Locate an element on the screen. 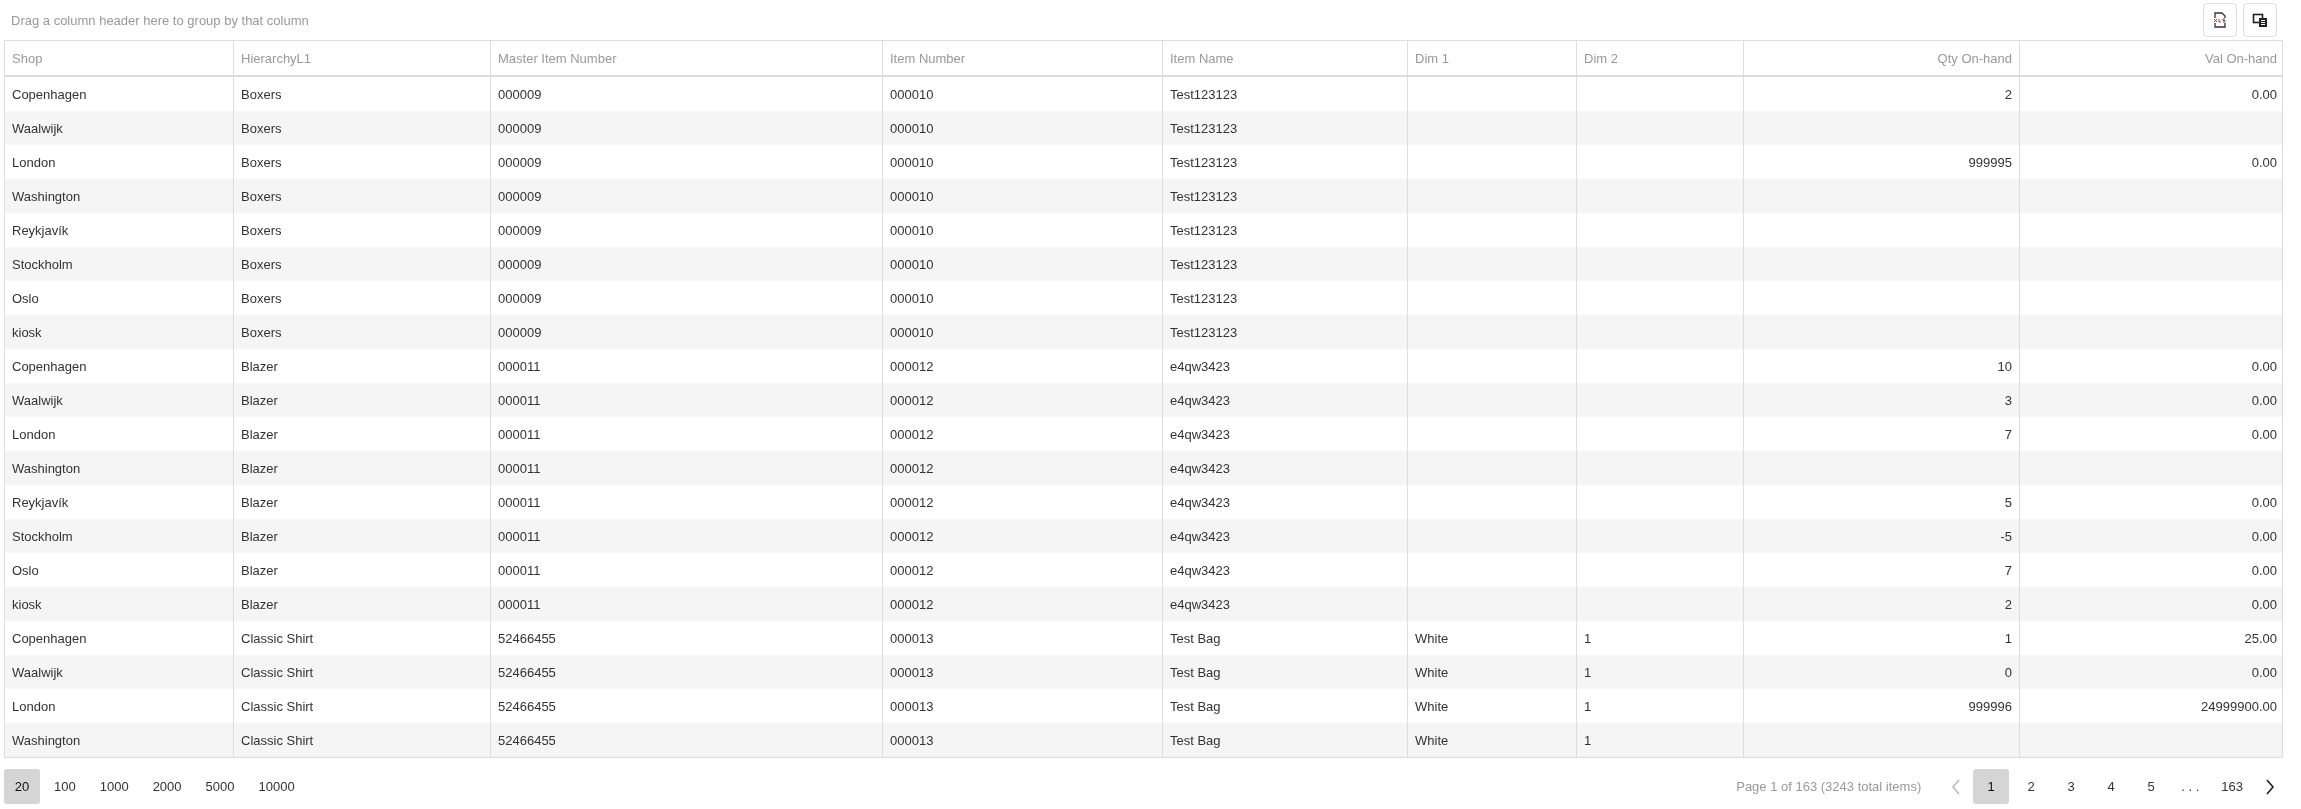 This screenshot has height=809, width=2301. table-row: Waalwijk Blazer 000011 000012 e4qw3423 3 0.00 is located at coordinates (1143, 400).